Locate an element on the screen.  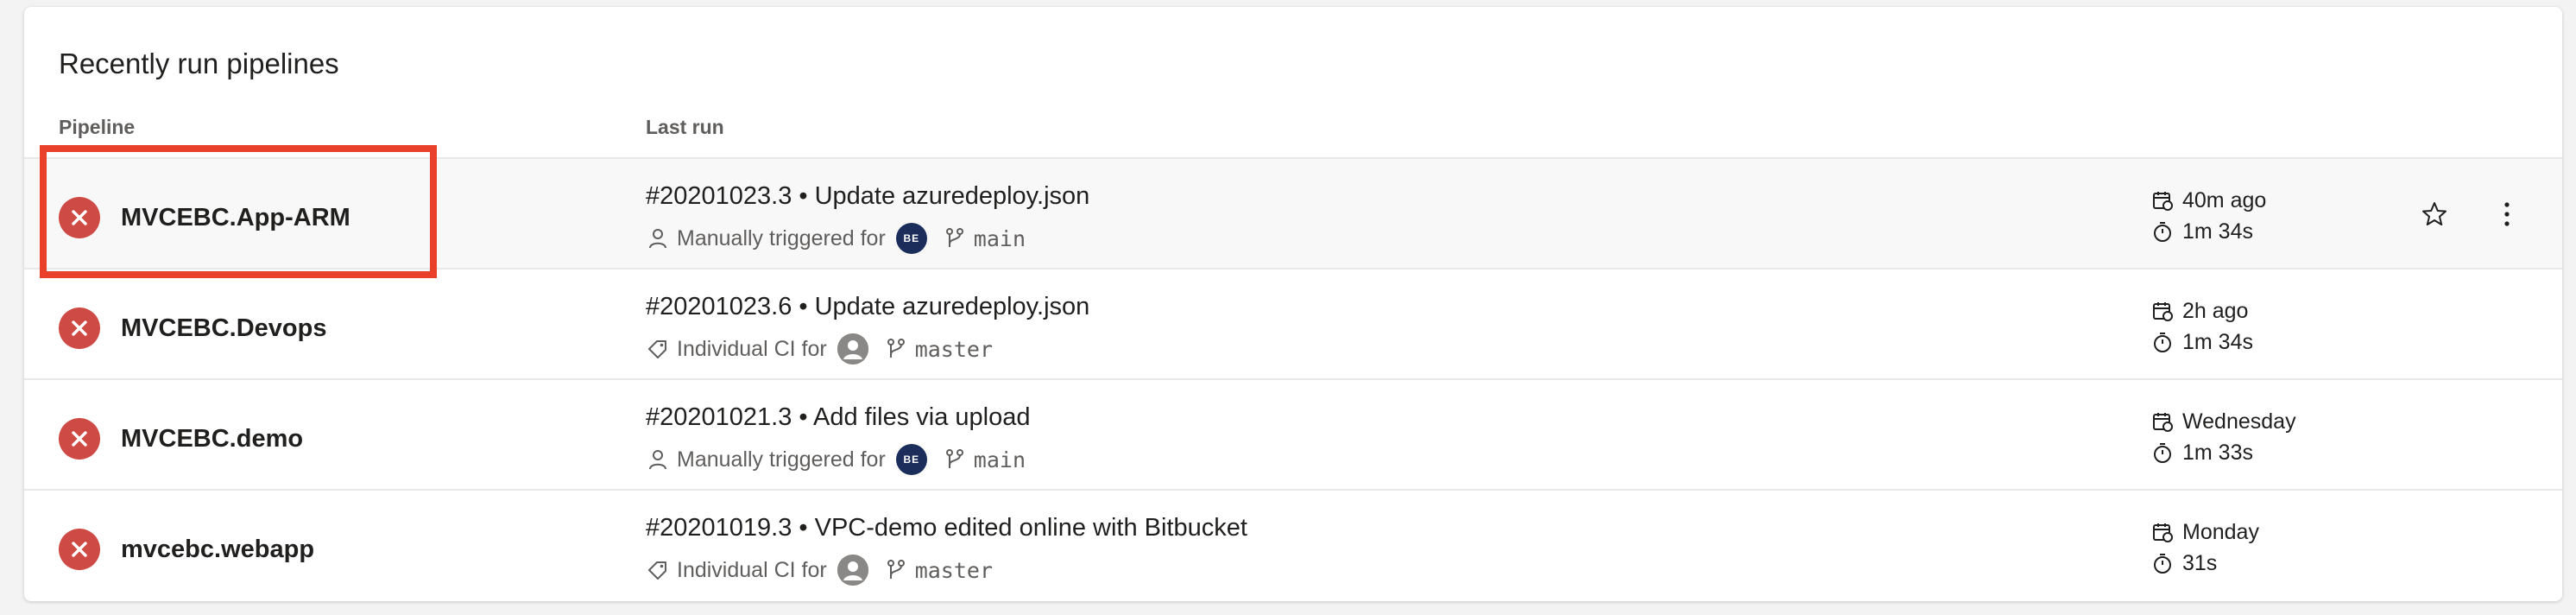
last-run-time: 2h ago is located at coordinates (2215, 310).